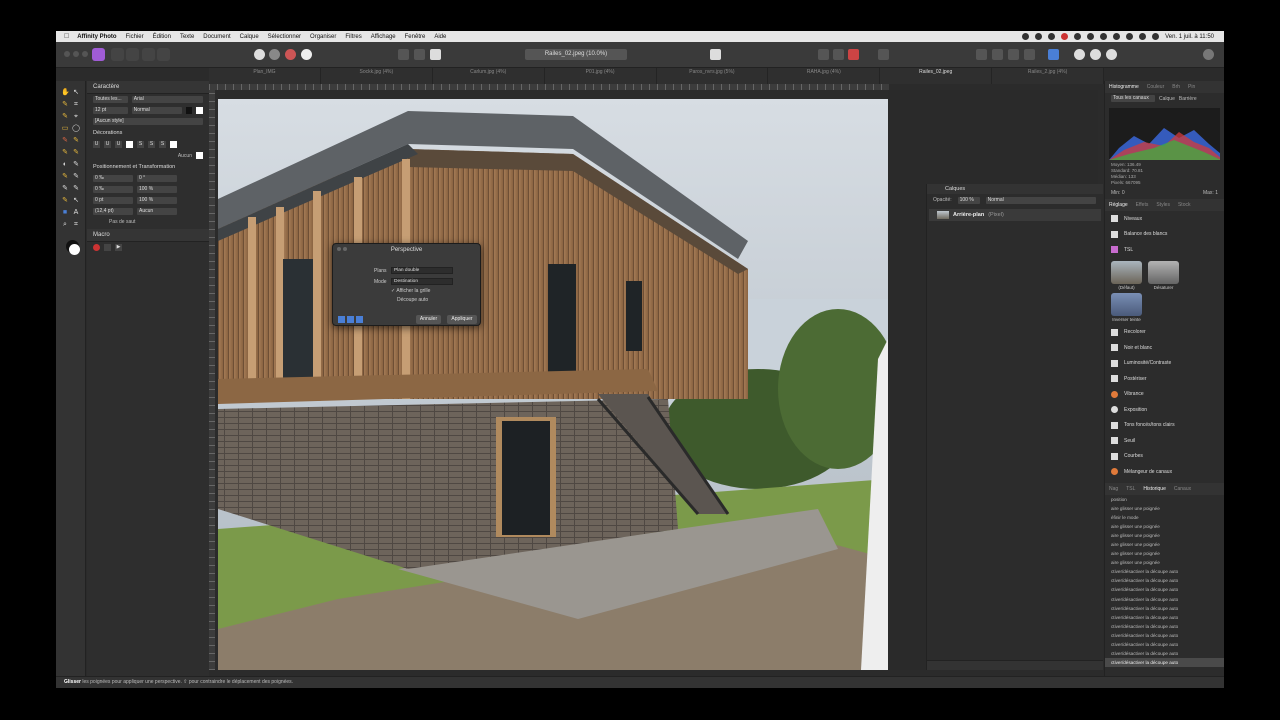  Describe the element at coordinates (76, 153) in the screenshot. I see `gradient-tool-icon: ✎` at that location.